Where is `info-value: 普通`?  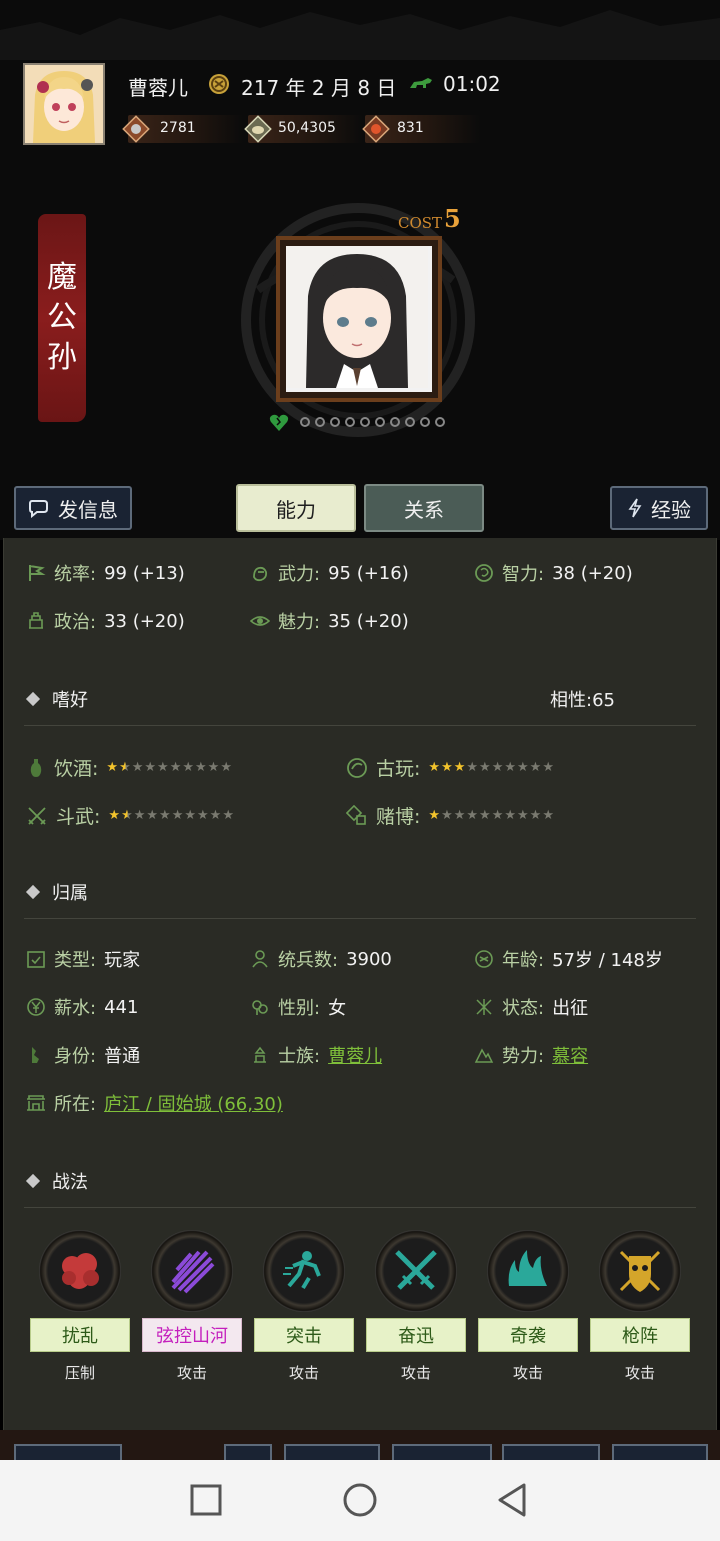 info-value: 普通 is located at coordinates (122, 1056).